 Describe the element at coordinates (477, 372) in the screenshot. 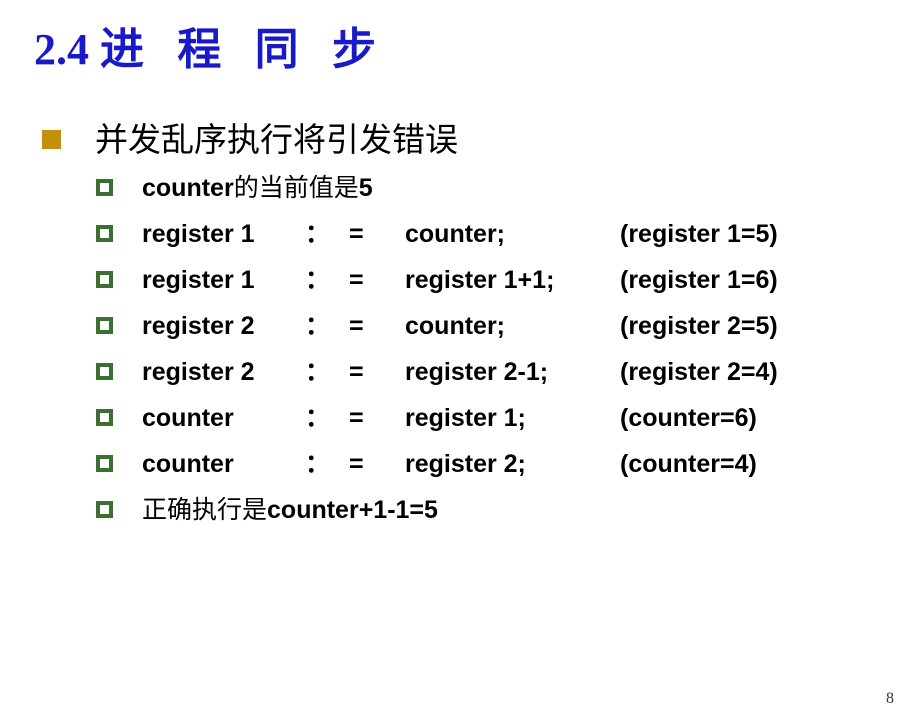

I see `assignment-rhs: register 2-1;` at that location.